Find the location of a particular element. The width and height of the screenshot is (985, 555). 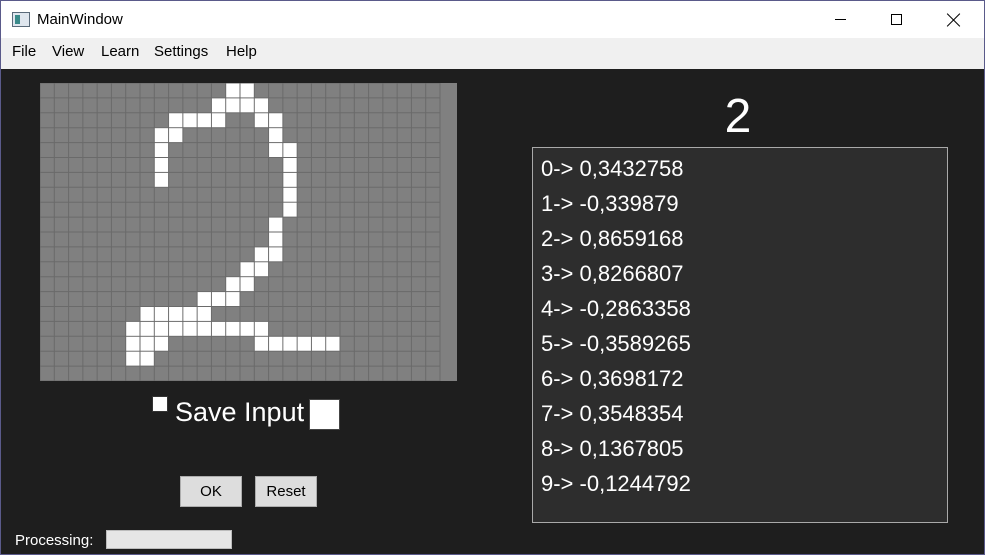

result-line-7: 7-> 0,3548354 is located at coordinates (612, 413).